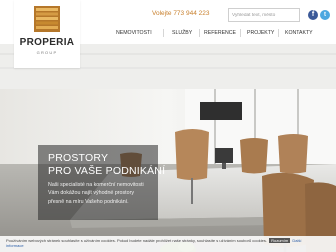 The image size is (336, 252). What do you see at coordinates (107, 171) in the screenshot?
I see `hero-title-line2: PRO VAŠE PODNIKÁNÍ` at bounding box center [107, 171].